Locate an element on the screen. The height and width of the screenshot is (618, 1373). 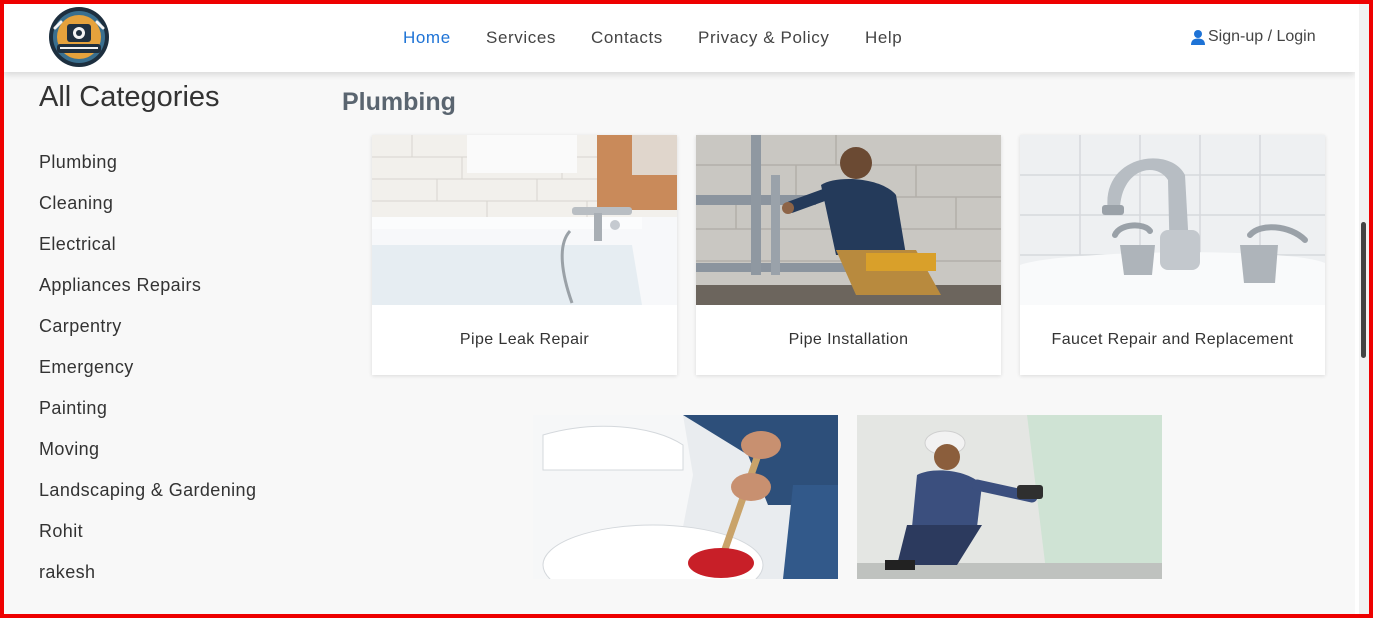
worker-drilling-wall-image is located at coordinates (1009, 497).